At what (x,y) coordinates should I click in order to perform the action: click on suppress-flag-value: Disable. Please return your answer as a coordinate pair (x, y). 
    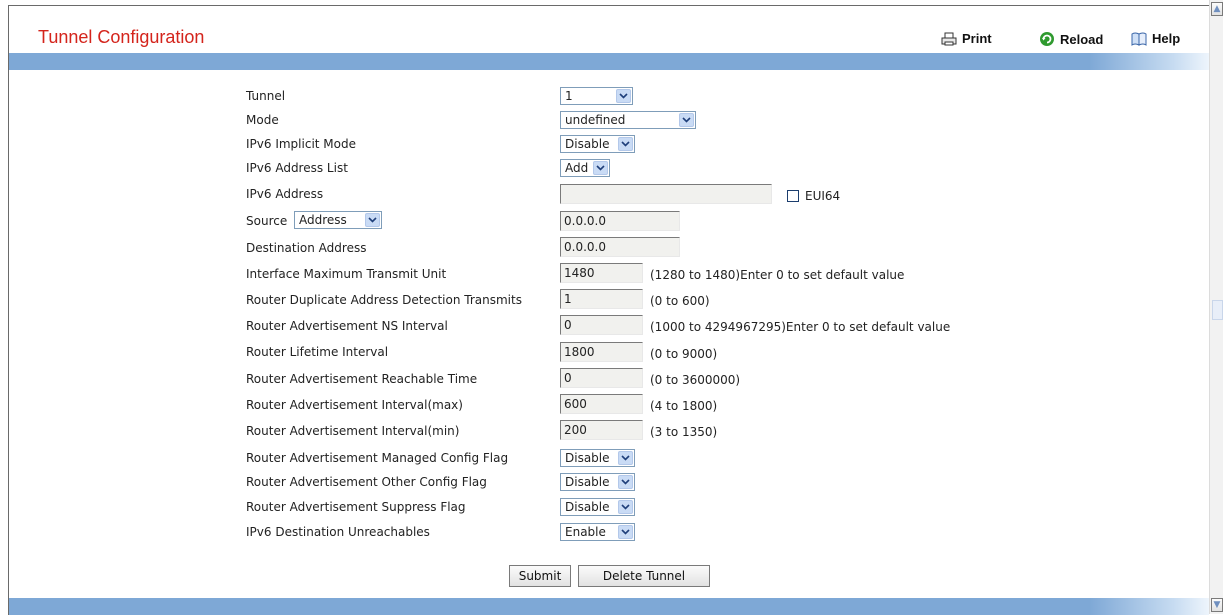
    Looking at the image, I should click on (587, 507).